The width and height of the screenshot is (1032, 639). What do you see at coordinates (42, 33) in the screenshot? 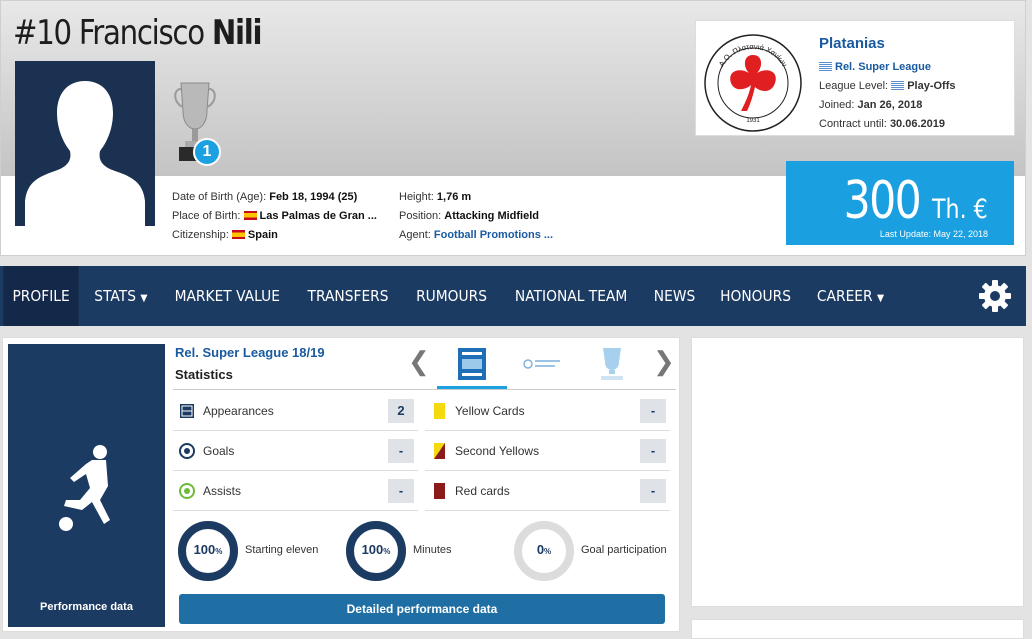
I see `shirt-number: #10` at bounding box center [42, 33].